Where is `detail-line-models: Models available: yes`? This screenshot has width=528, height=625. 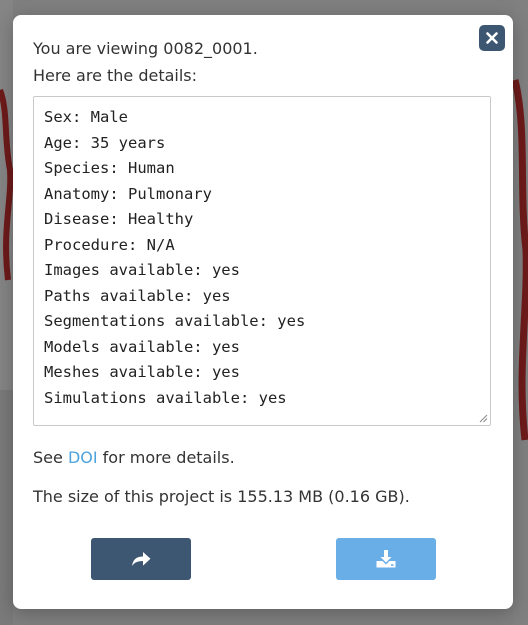 detail-line-models: Models available: yes is located at coordinates (142, 346).